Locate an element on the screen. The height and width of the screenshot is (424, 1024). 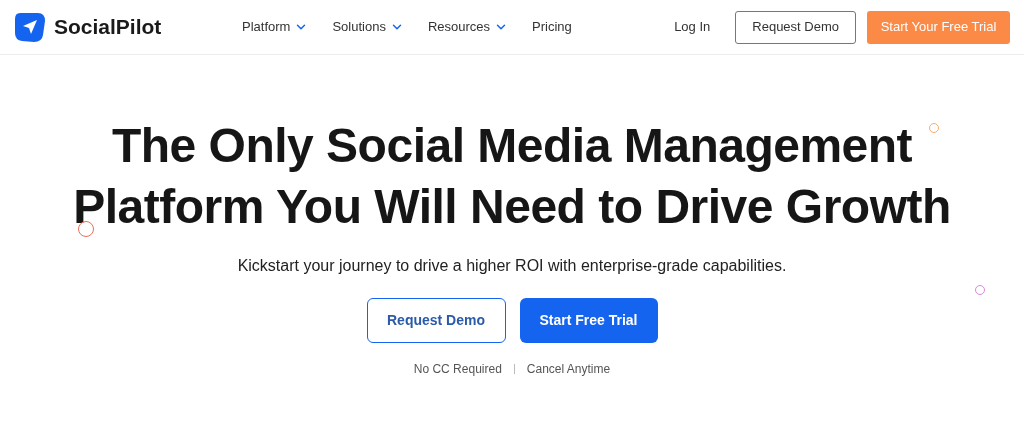
note-text: No CC Required is located at coordinates (457, 369).